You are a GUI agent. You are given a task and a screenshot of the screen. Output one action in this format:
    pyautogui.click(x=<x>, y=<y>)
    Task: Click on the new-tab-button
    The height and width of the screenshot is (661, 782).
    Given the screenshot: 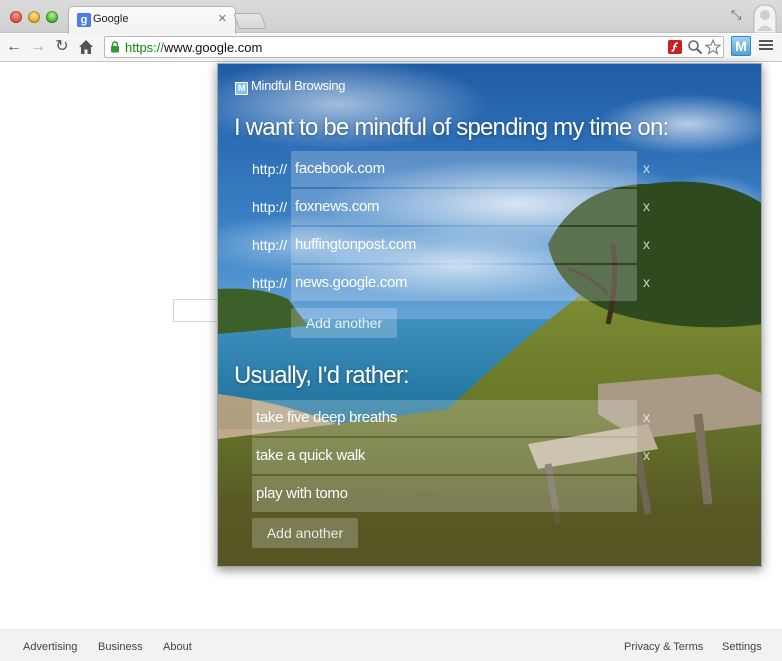 What is the action you would take?
    pyautogui.click(x=250, y=21)
    